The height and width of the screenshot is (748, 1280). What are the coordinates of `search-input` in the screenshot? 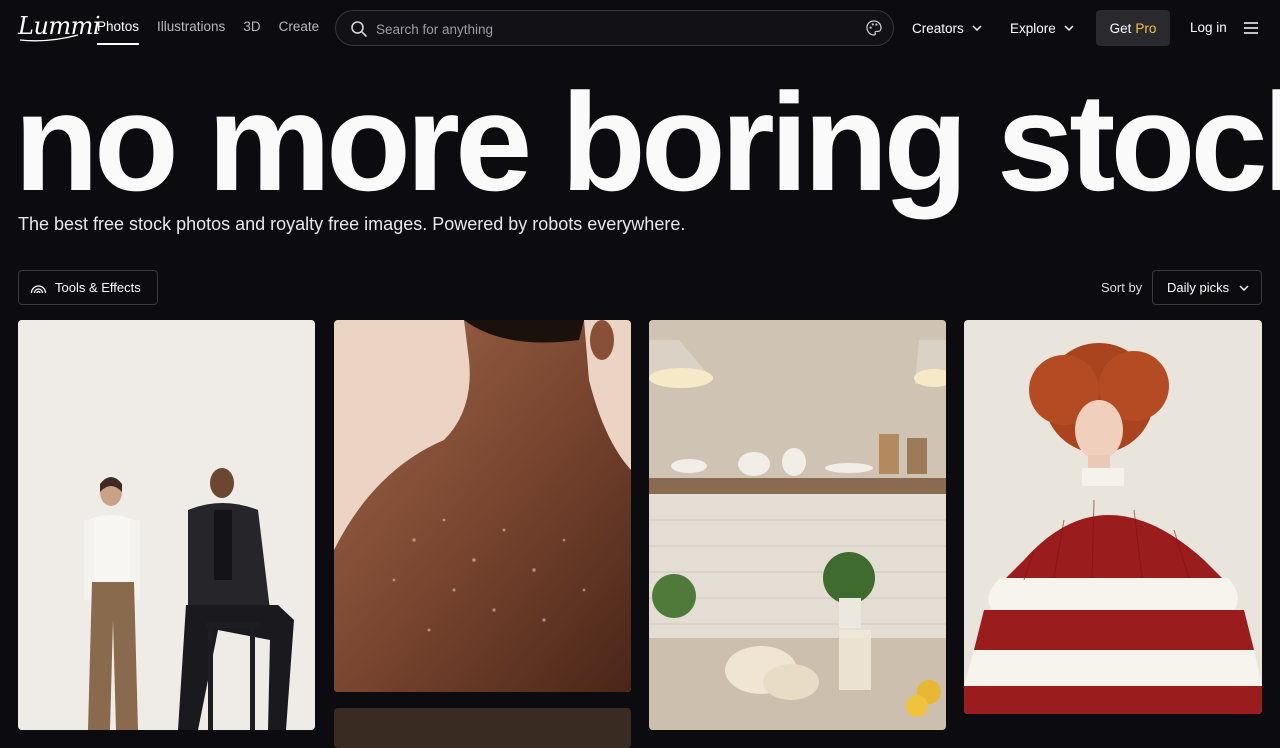 It's located at (616, 29).